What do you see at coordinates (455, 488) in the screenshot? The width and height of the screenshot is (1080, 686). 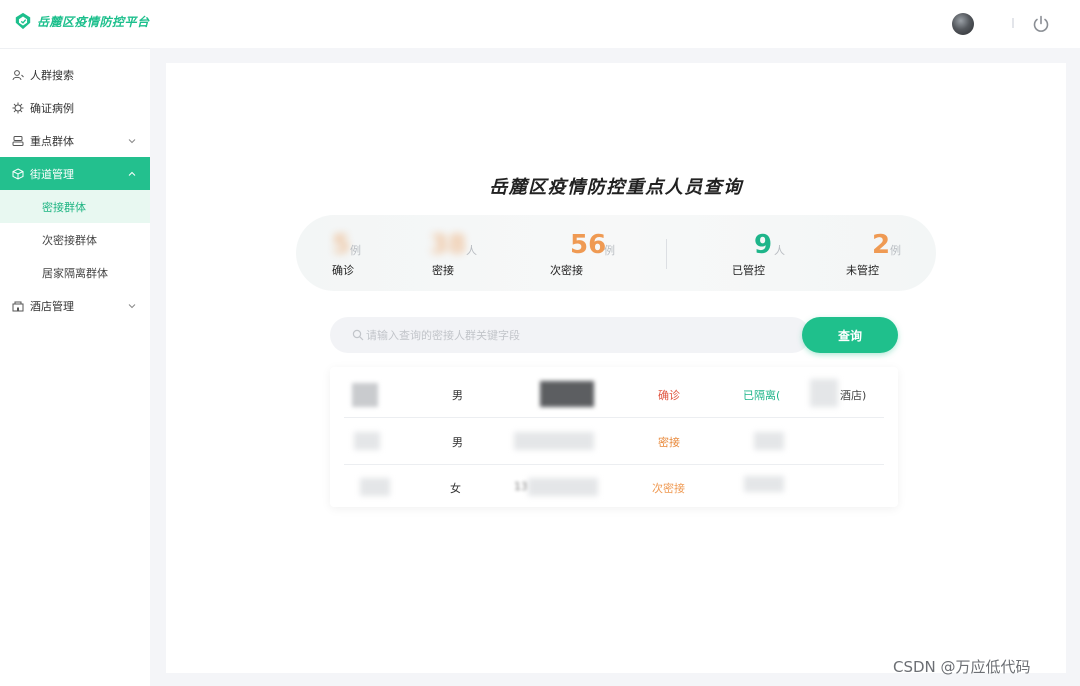 I see `cell-gender: 女` at bounding box center [455, 488].